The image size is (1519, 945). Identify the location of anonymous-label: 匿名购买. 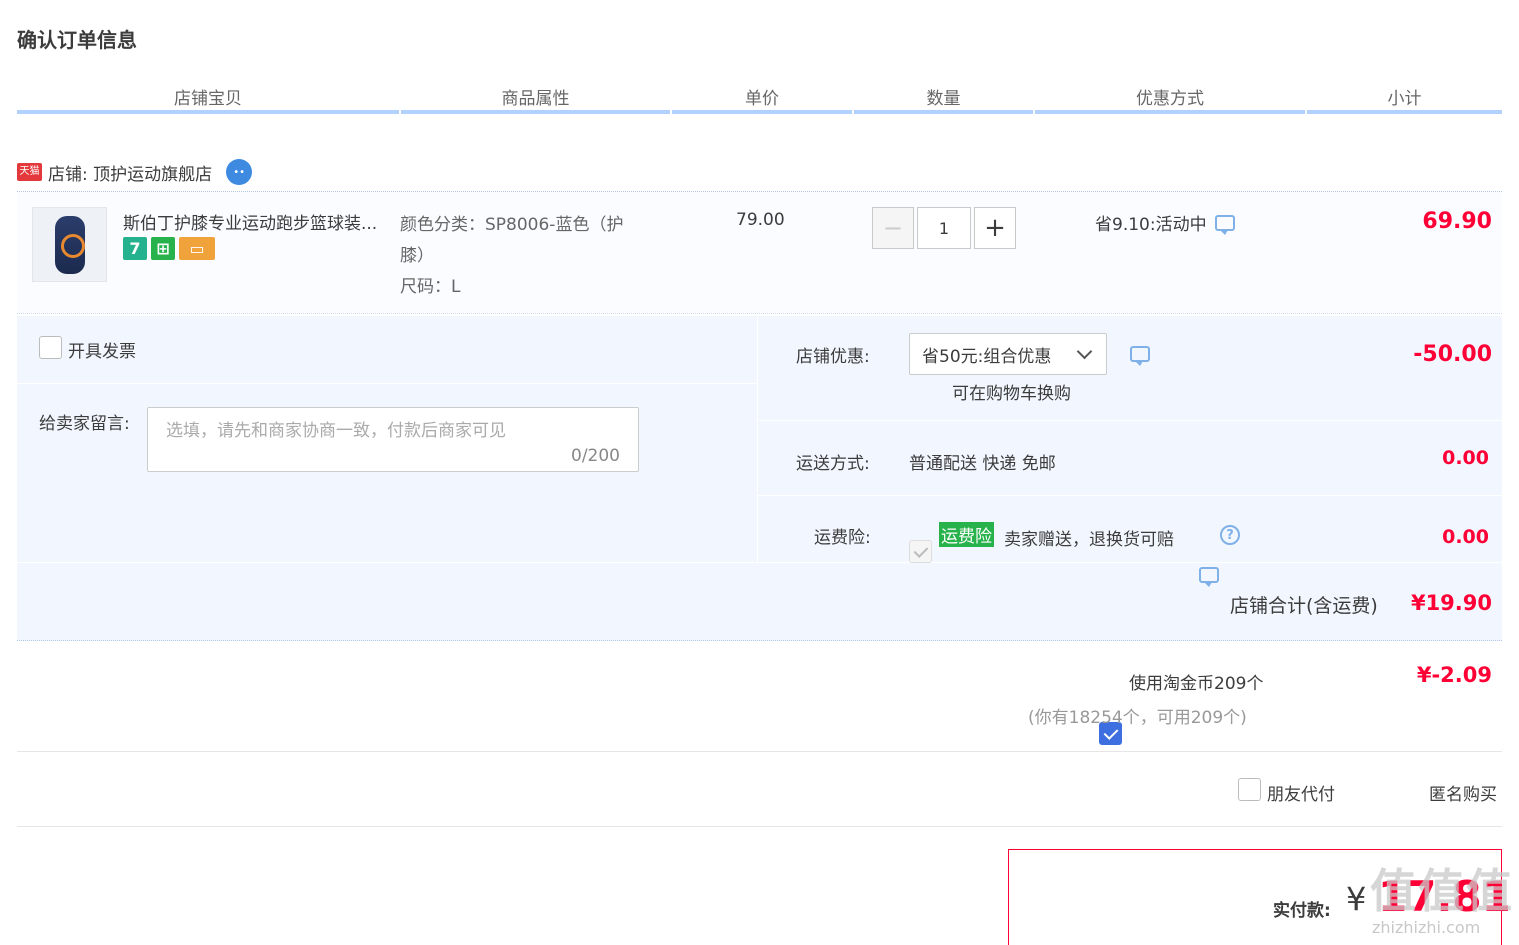
(1463, 795).